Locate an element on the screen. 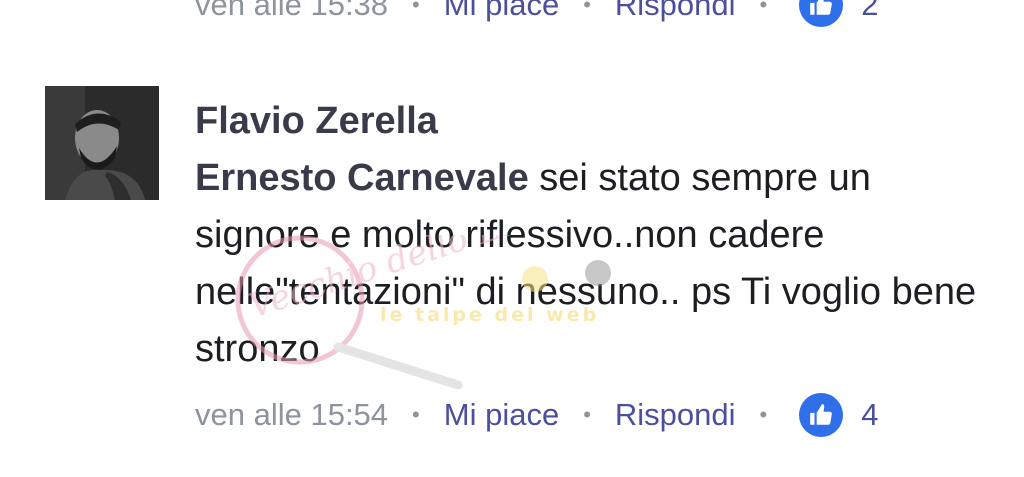  comment-author: Flavio Zerella is located at coordinates (600, 121).